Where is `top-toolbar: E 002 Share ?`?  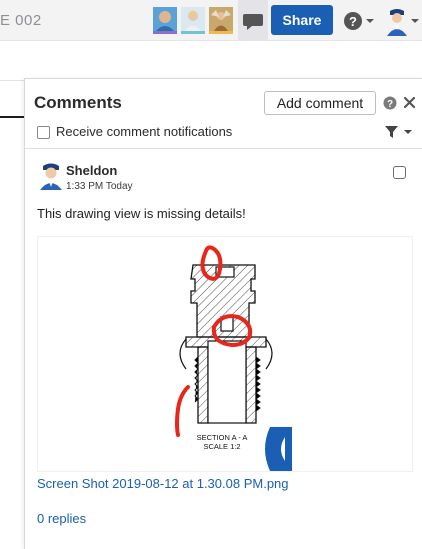 top-toolbar: E 002 Share ? is located at coordinates (211, 20).